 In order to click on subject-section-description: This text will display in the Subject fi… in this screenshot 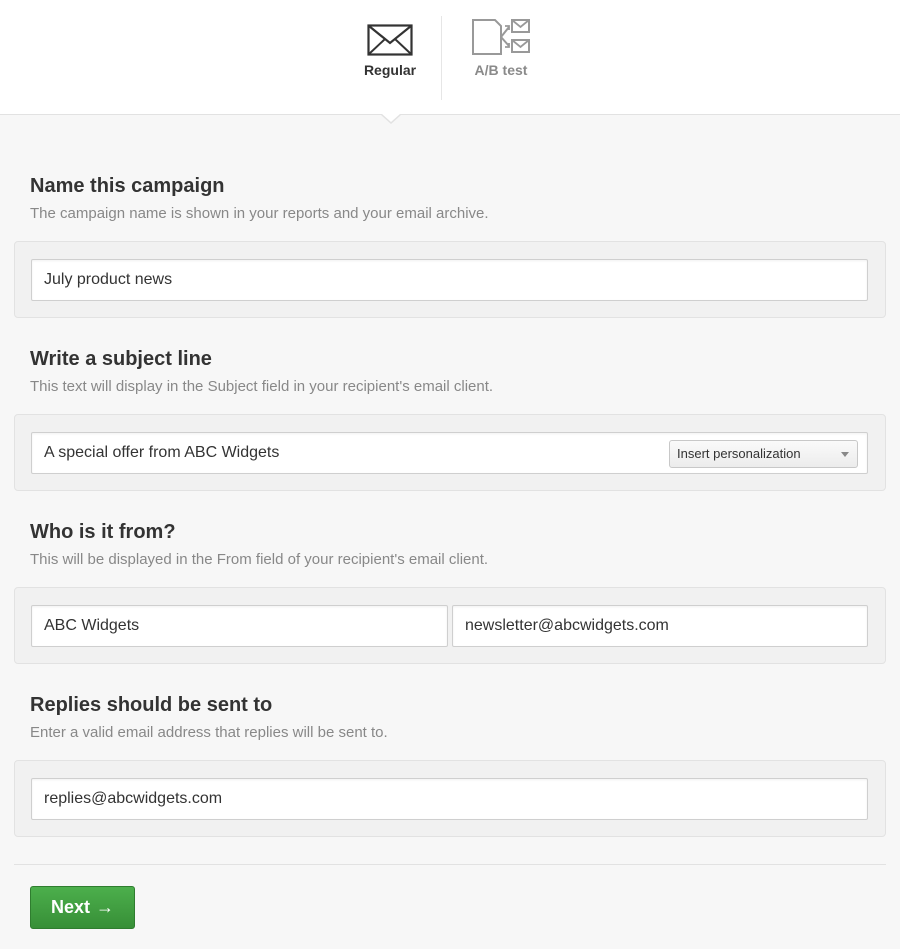, I will do `click(262, 386)`.